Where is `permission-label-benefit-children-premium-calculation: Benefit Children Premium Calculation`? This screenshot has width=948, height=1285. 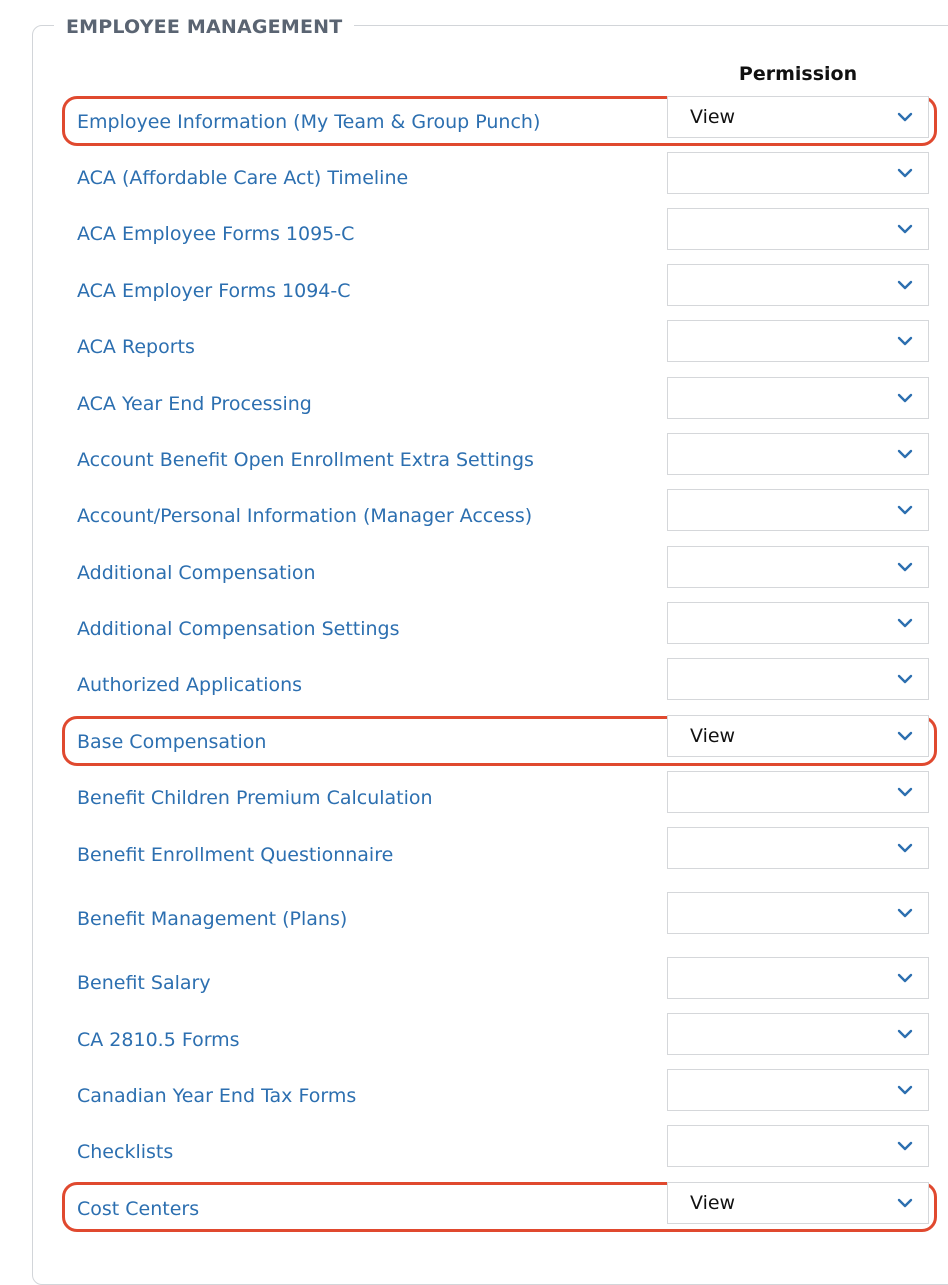
permission-label-benefit-children-premium-calculation: Benefit Children Premium Calculation is located at coordinates (255, 798).